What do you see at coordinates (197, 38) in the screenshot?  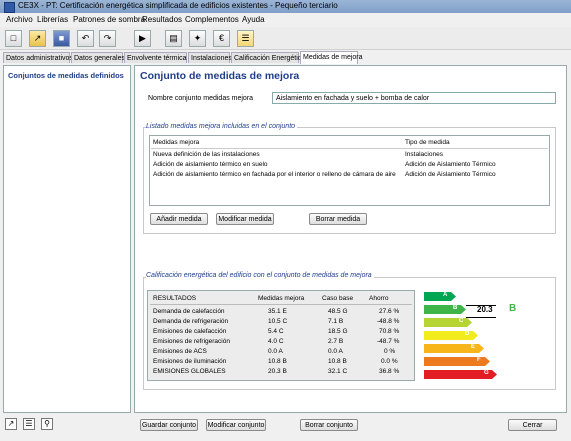 I see `magic-wand-icon: ✦` at bounding box center [197, 38].